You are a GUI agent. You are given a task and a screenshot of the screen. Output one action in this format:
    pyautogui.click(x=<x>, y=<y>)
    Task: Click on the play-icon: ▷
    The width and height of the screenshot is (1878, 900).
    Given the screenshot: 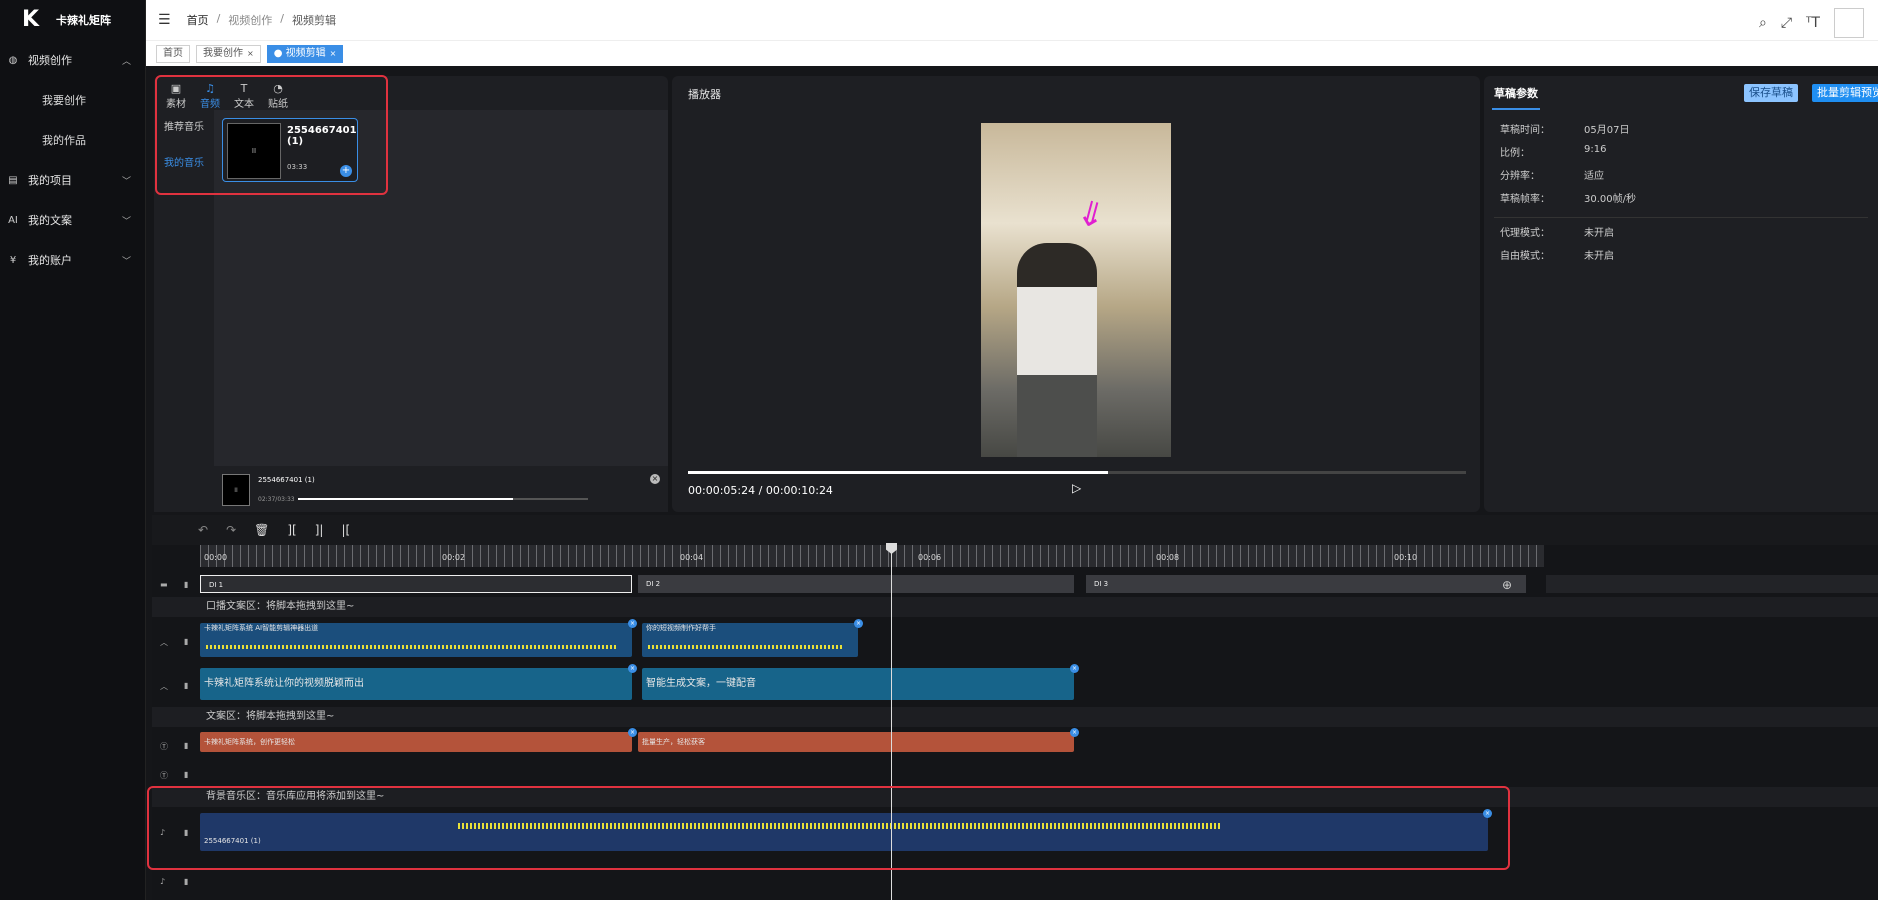 What is the action you would take?
    pyautogui.click(x=1076, y=488)
    